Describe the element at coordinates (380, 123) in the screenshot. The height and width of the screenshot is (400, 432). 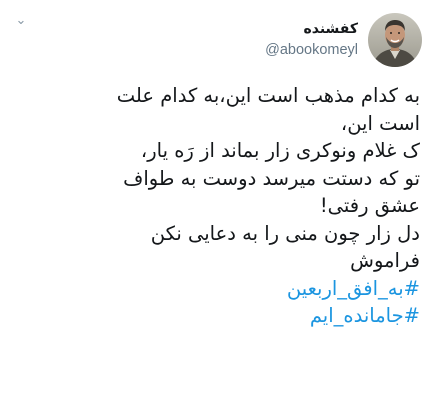
I see `tweet-line: است این،` at that location.